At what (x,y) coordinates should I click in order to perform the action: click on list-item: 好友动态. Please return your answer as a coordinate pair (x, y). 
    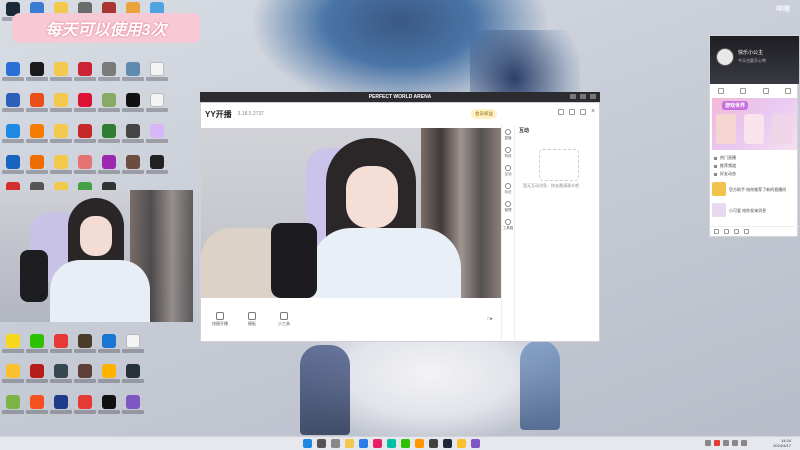
    Looking at the image, I should click on (755, 174).